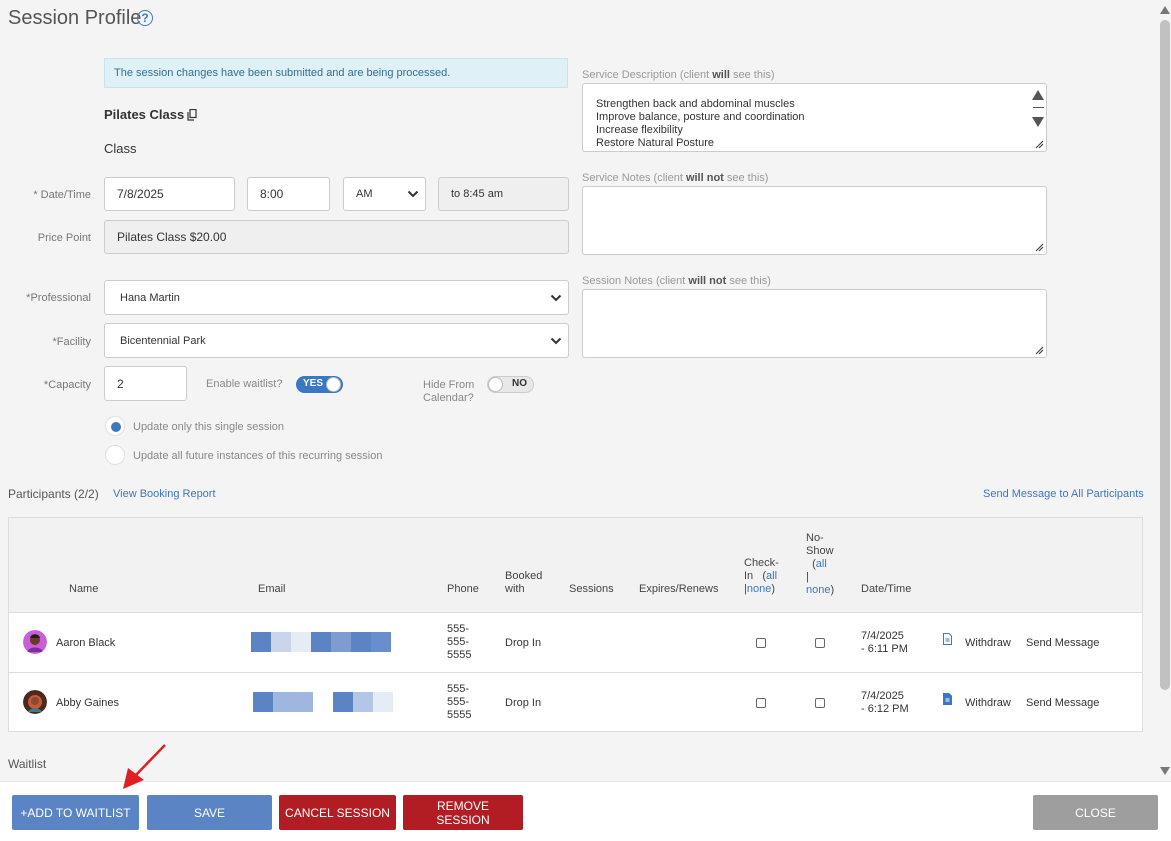  What do you see at coordinates (87, 703) in the screenshot?
I see `participant-name-link: Abby Gaines` at bounding box center [87, 703].